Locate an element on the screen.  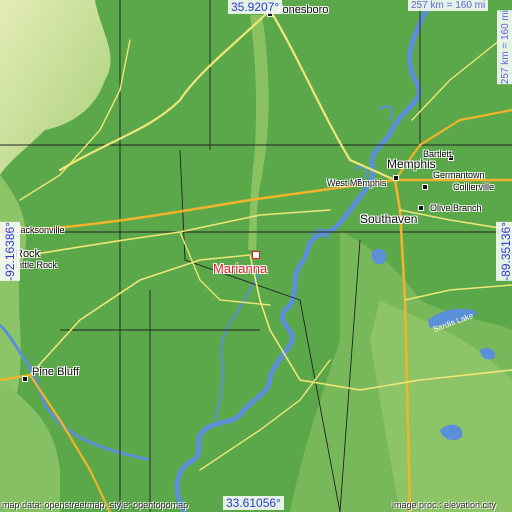
memphis-marker is located at coordinates (396, 178).